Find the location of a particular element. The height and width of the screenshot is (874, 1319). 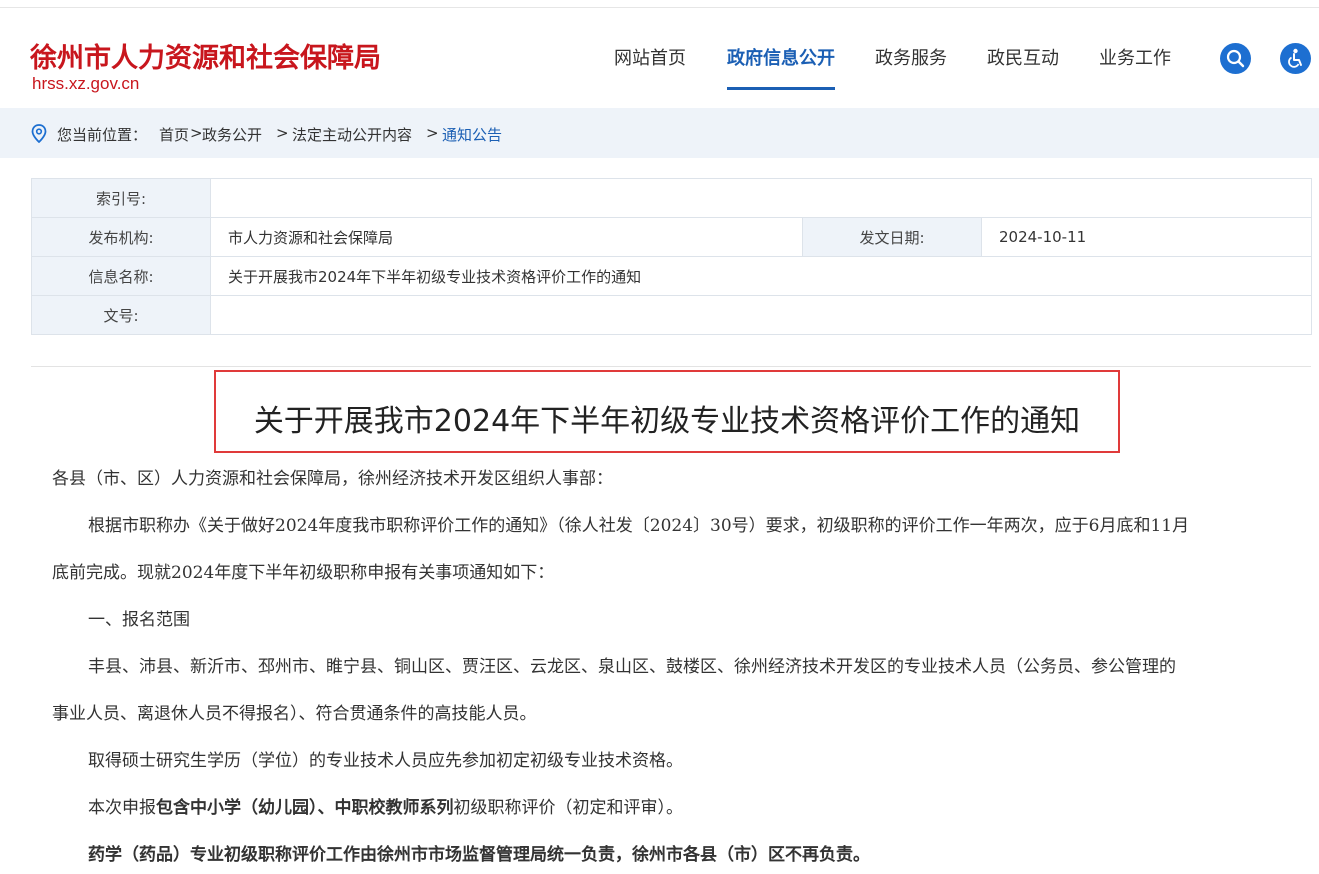

article-emphasis: 包含中小学（幼儿园）、中职校教师系列 is located at coordinates (305, 808).